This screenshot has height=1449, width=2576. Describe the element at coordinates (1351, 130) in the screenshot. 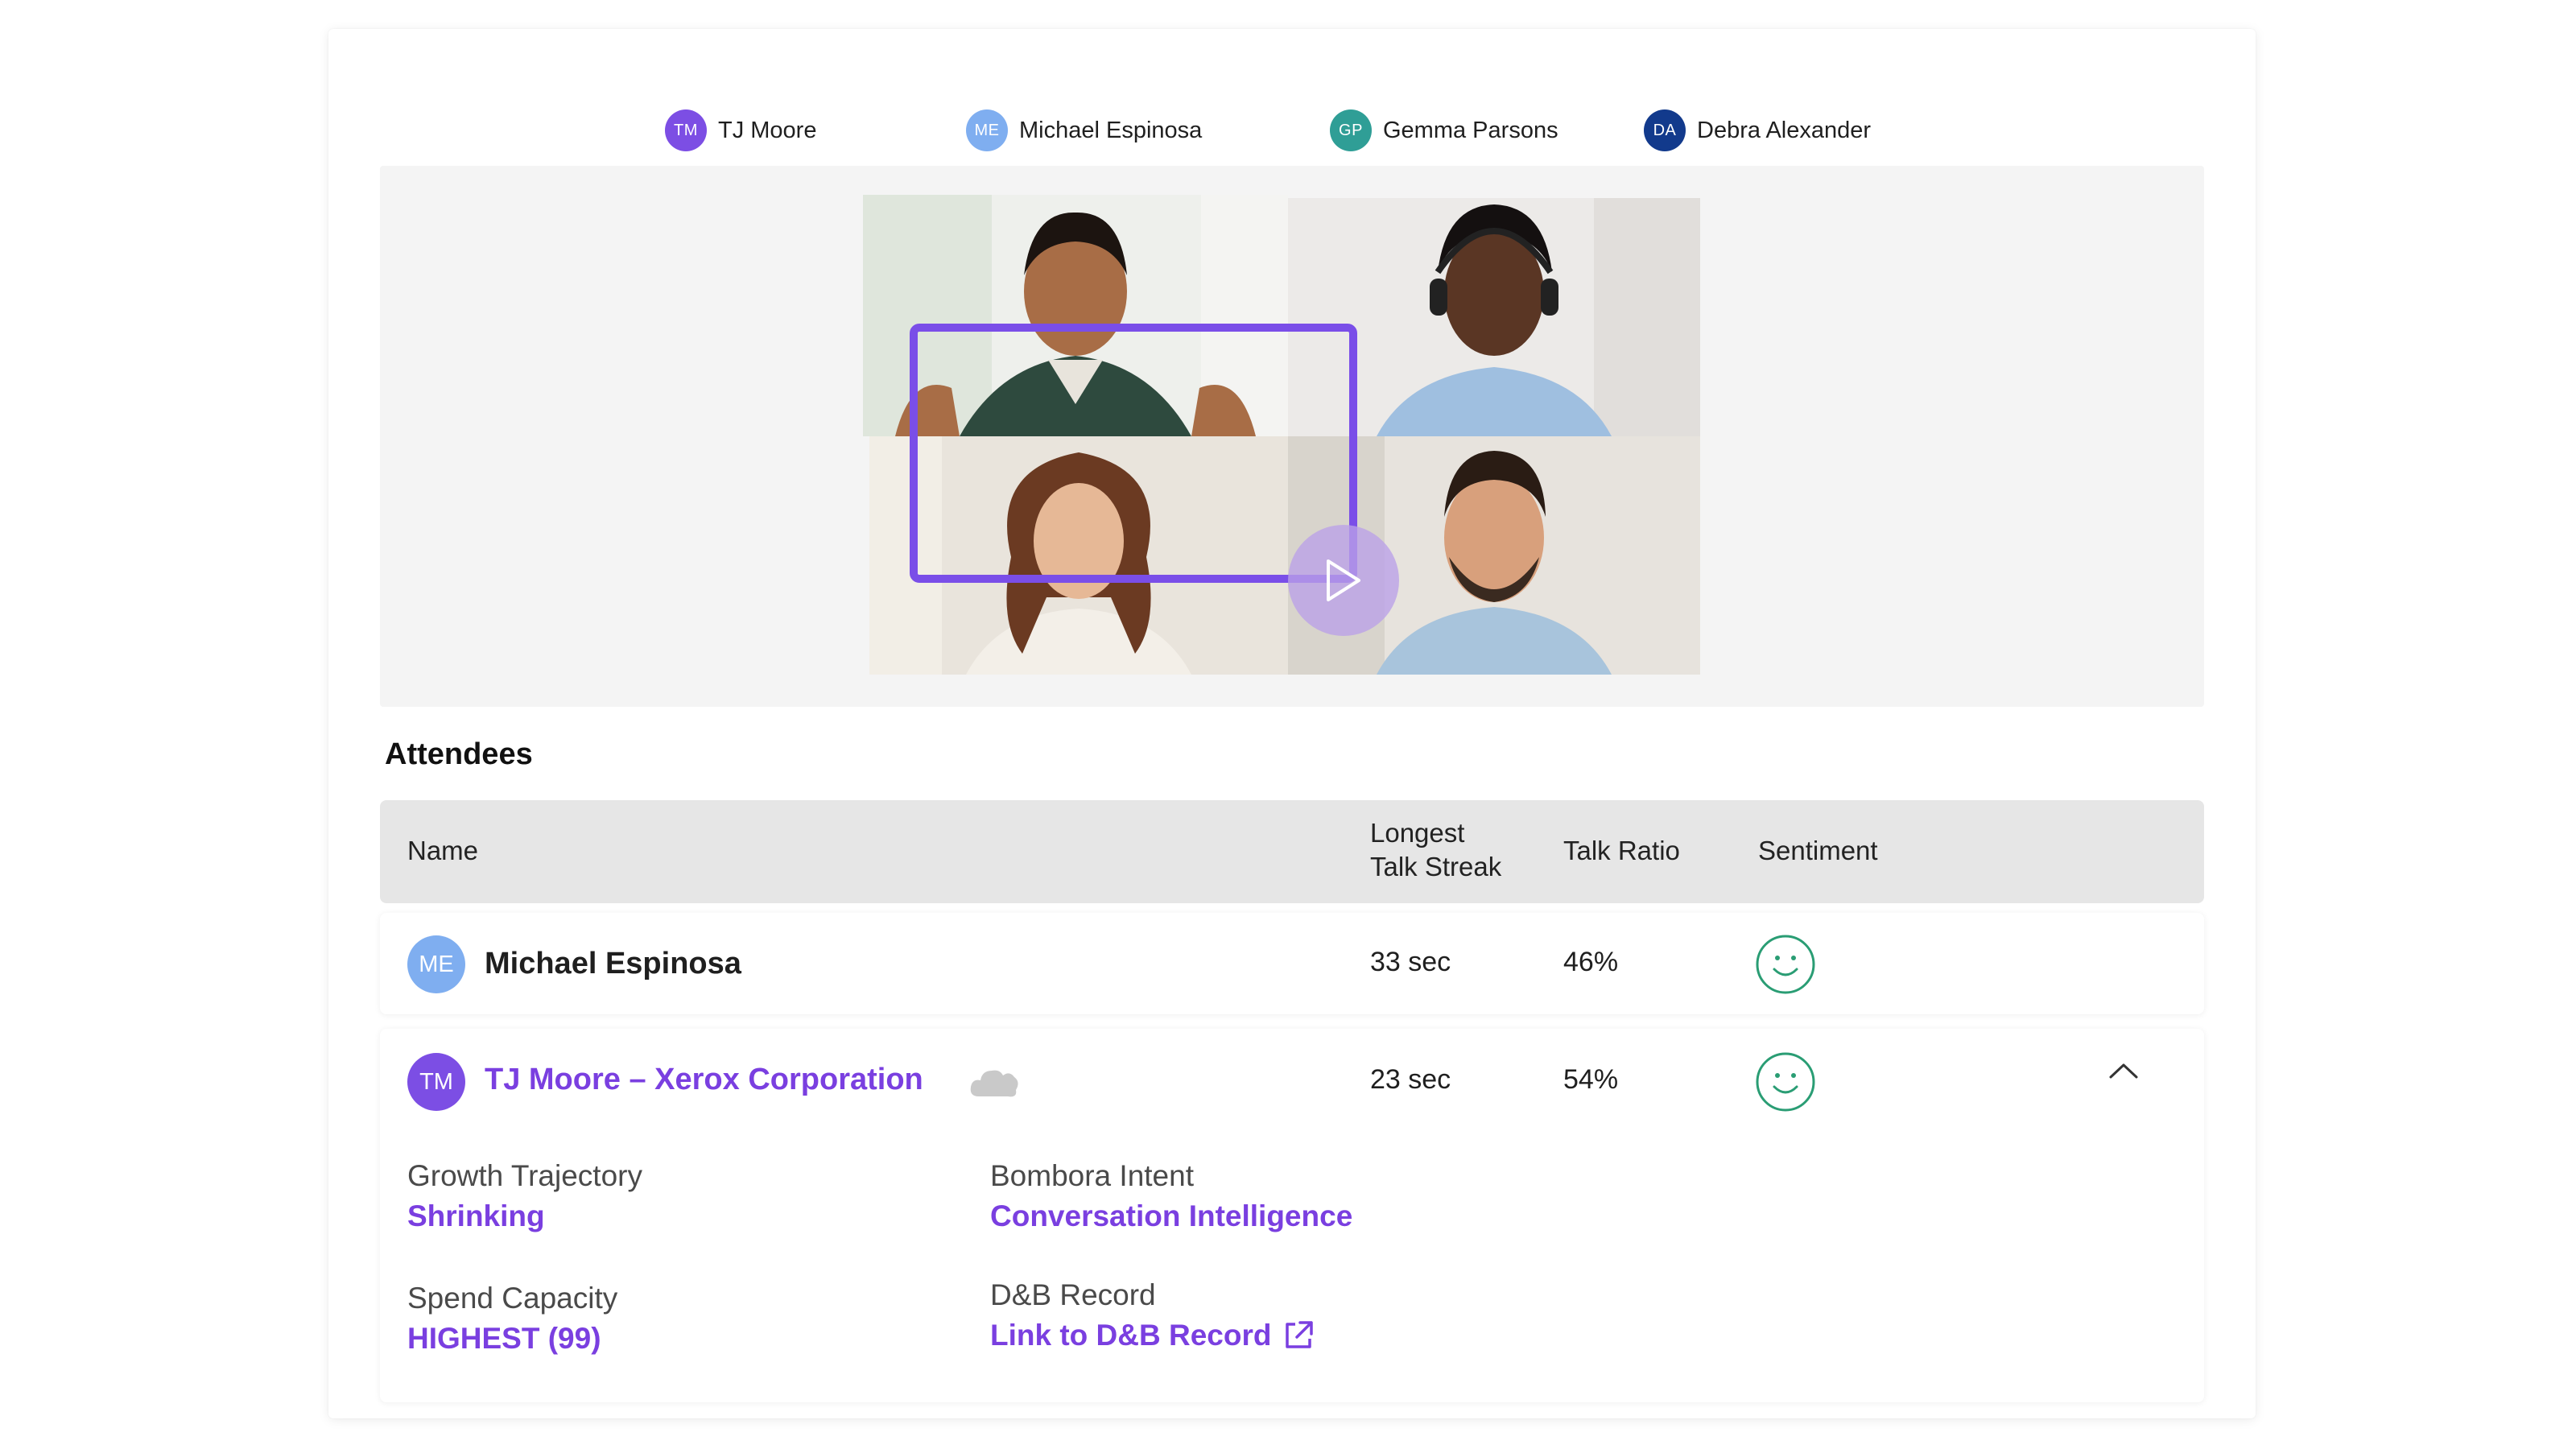

I see `avatar: GP` at that location.